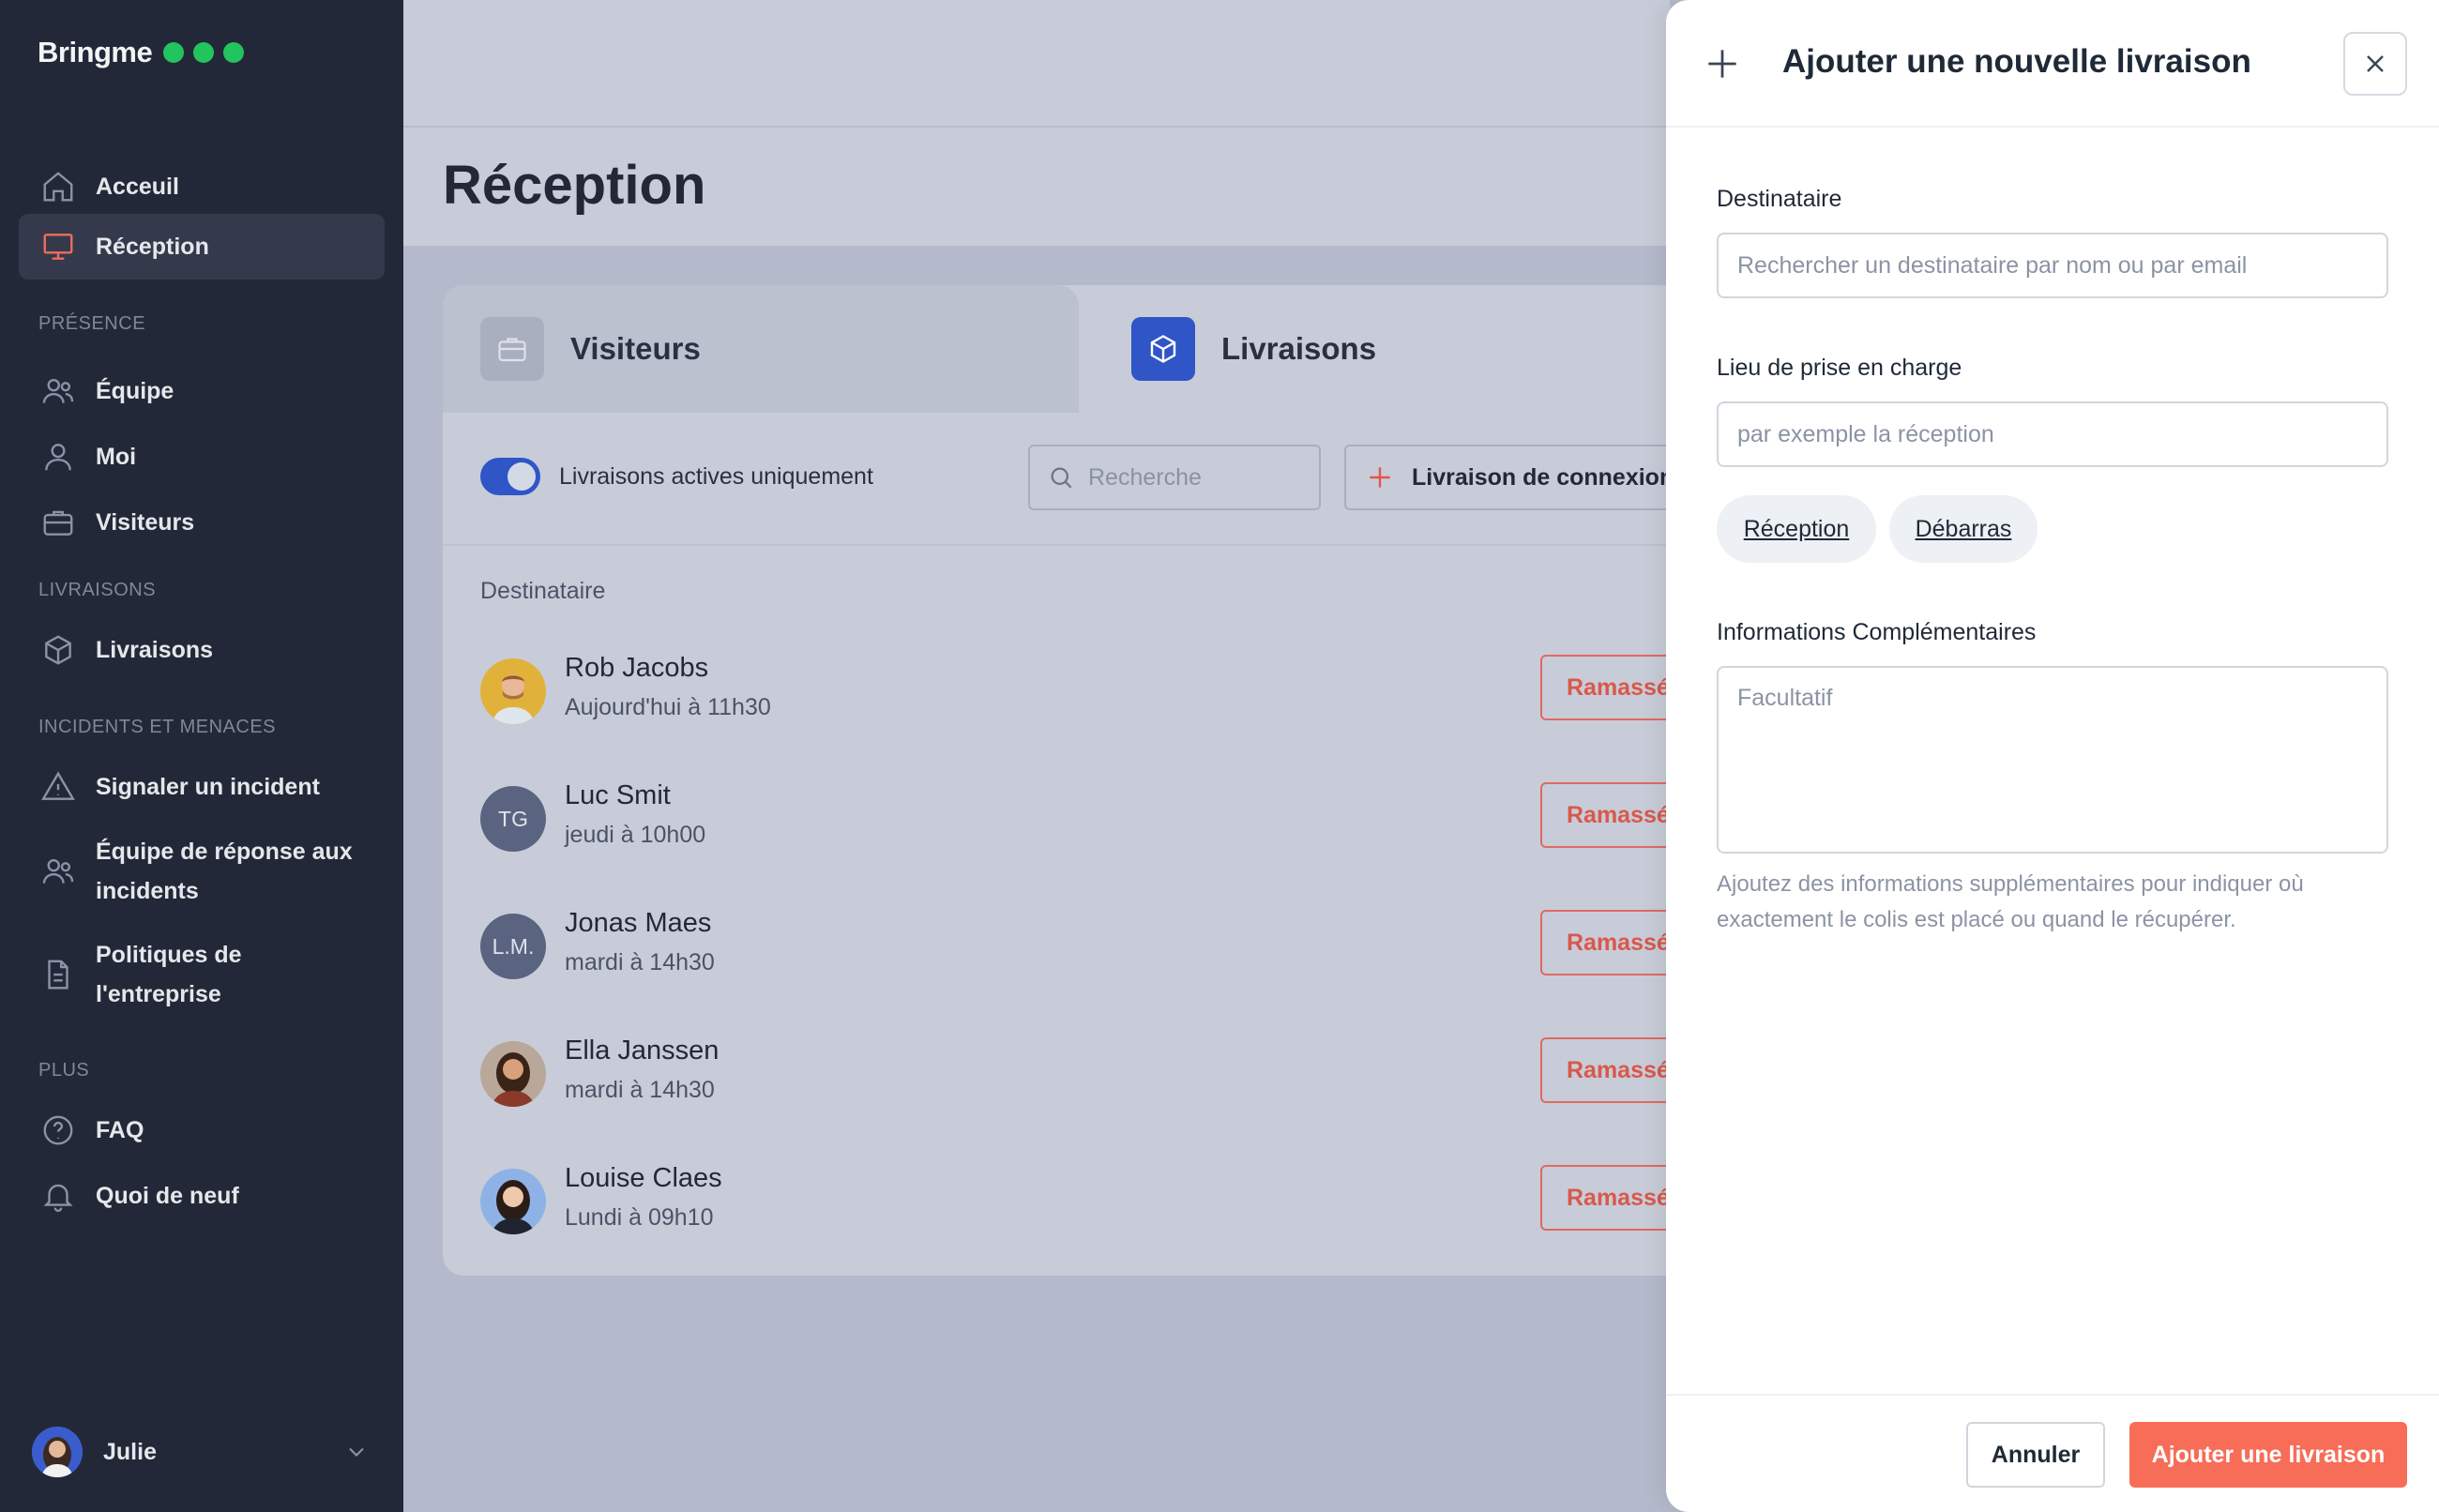  I want to click on recipient-label: Destinataire, so click(1779, 199).